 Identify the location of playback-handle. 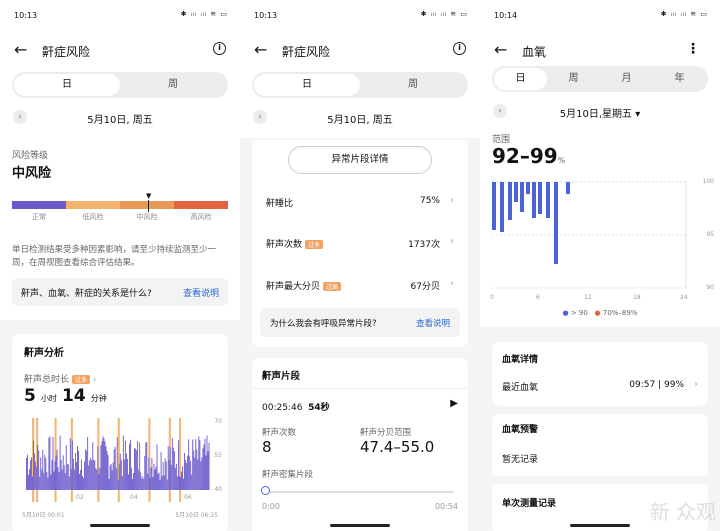
(265, 490).